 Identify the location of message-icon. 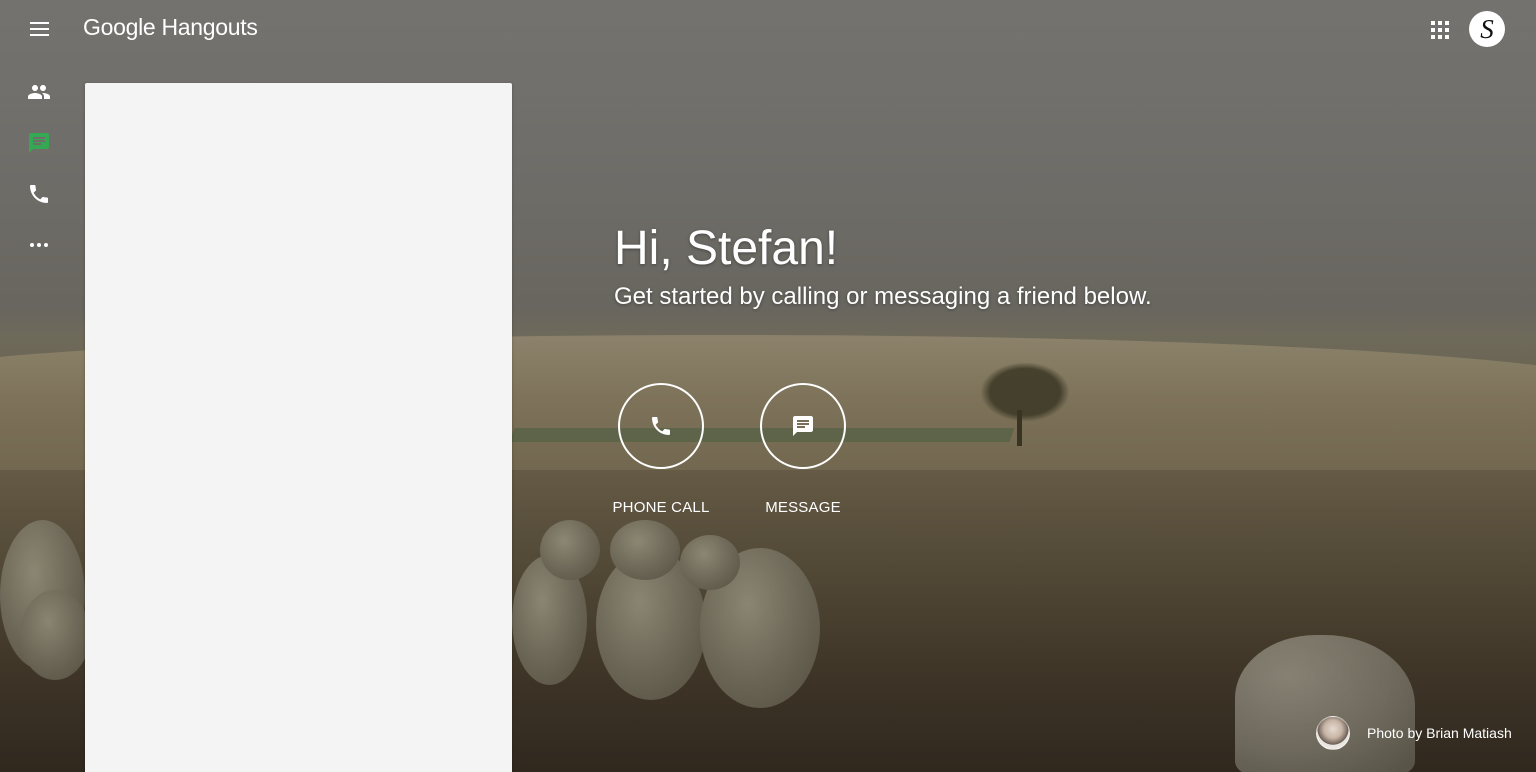
(803, 426).